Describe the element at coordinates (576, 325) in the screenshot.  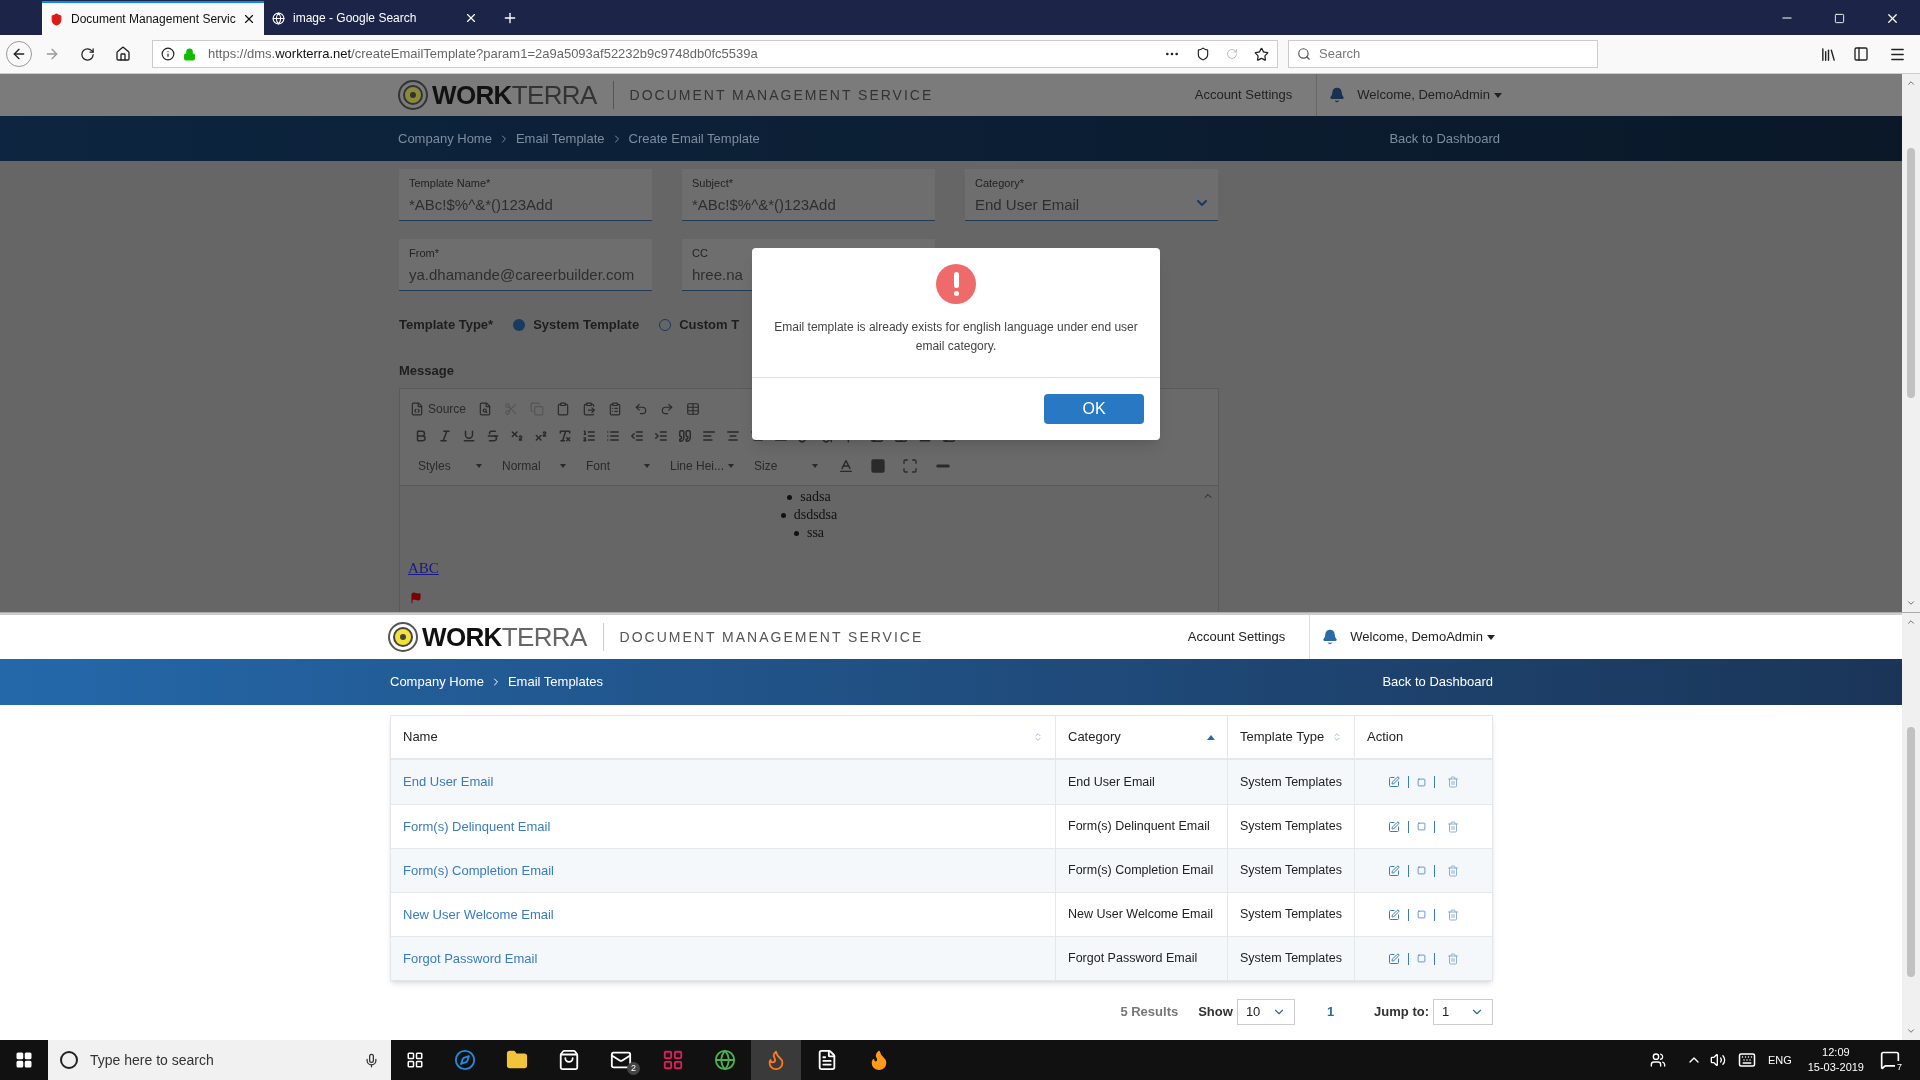
I see `radio-option: System Template` at that location.